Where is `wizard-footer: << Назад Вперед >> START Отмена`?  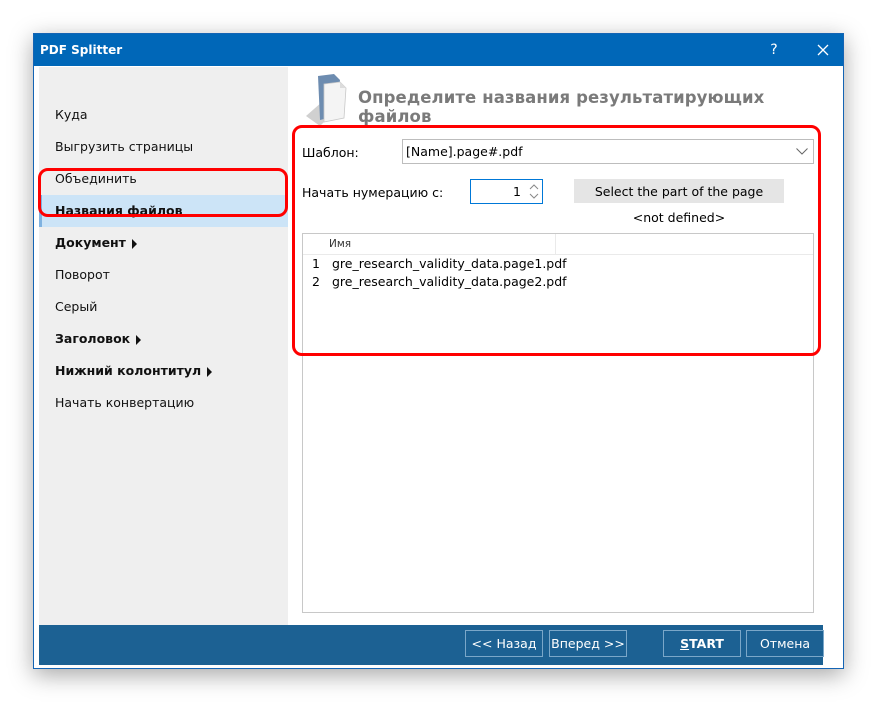
wizard-footer: << Назад Вперед >> START Отмена is located at coordinates (431, 645).